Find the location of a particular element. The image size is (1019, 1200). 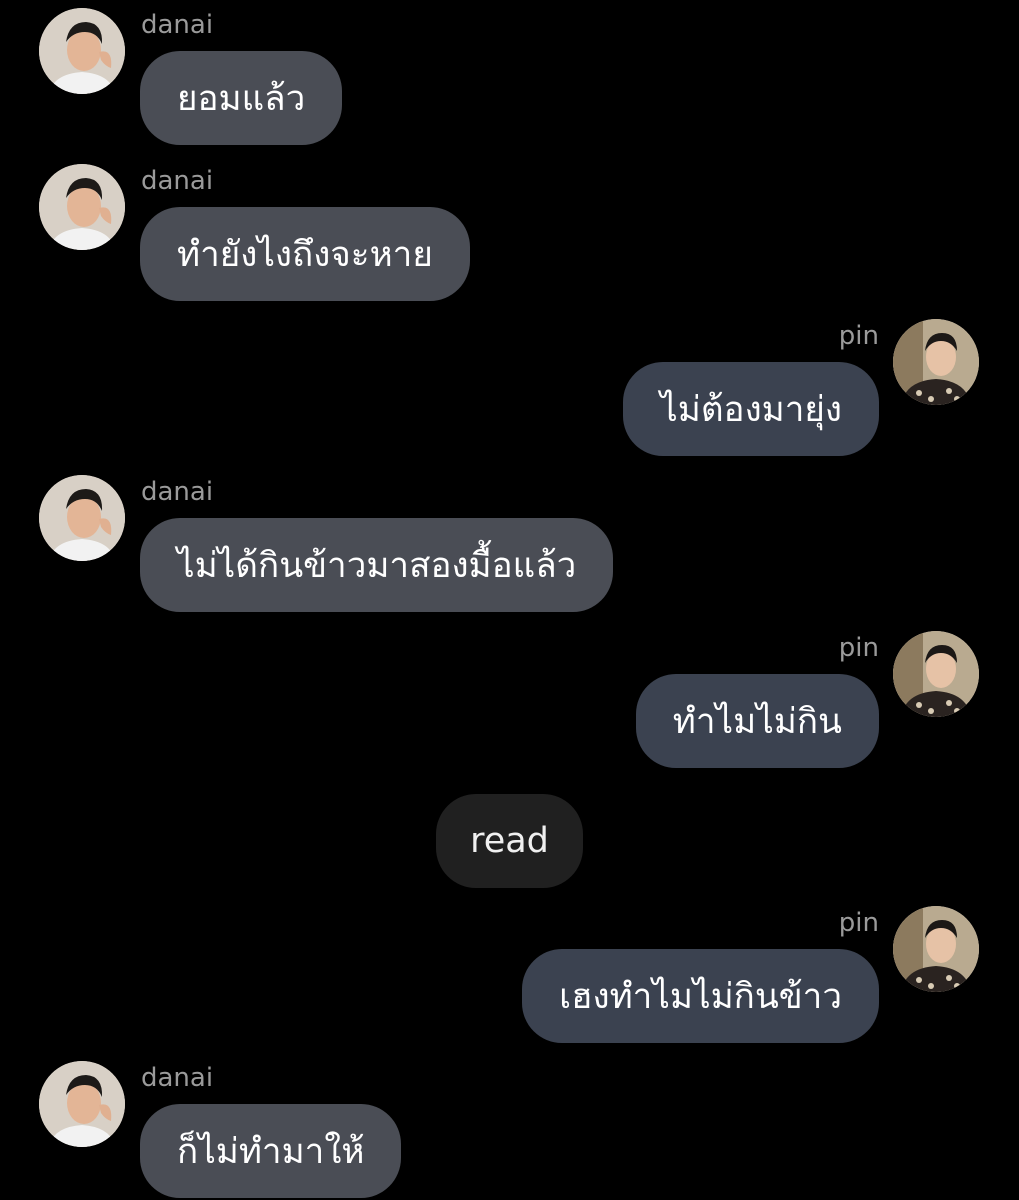

message-bubble: ยอมแล้ว is located at coordinates (241, 98).